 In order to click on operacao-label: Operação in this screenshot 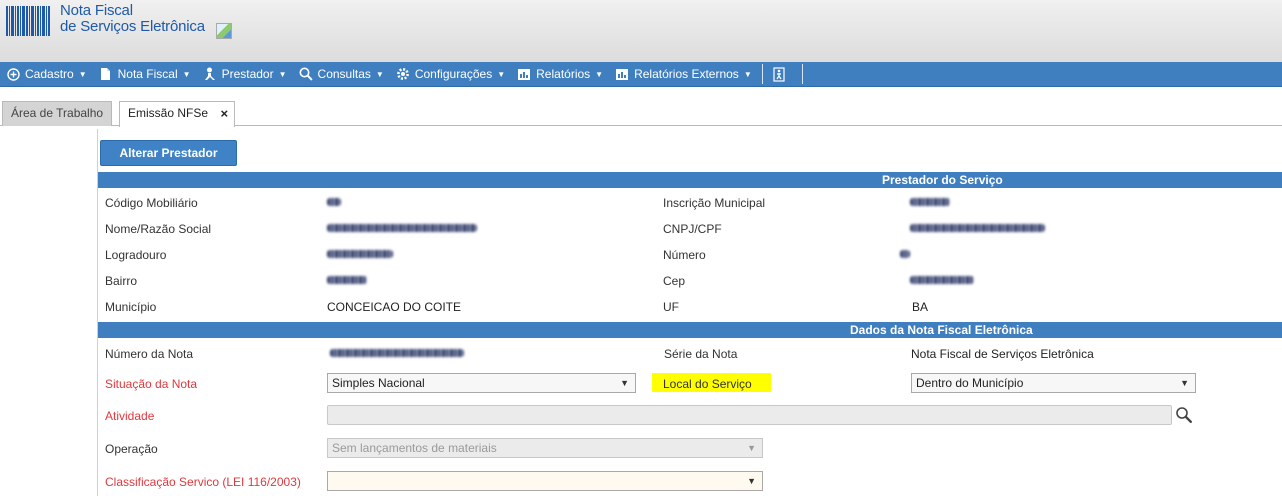, I will do `click(131, 449)`.